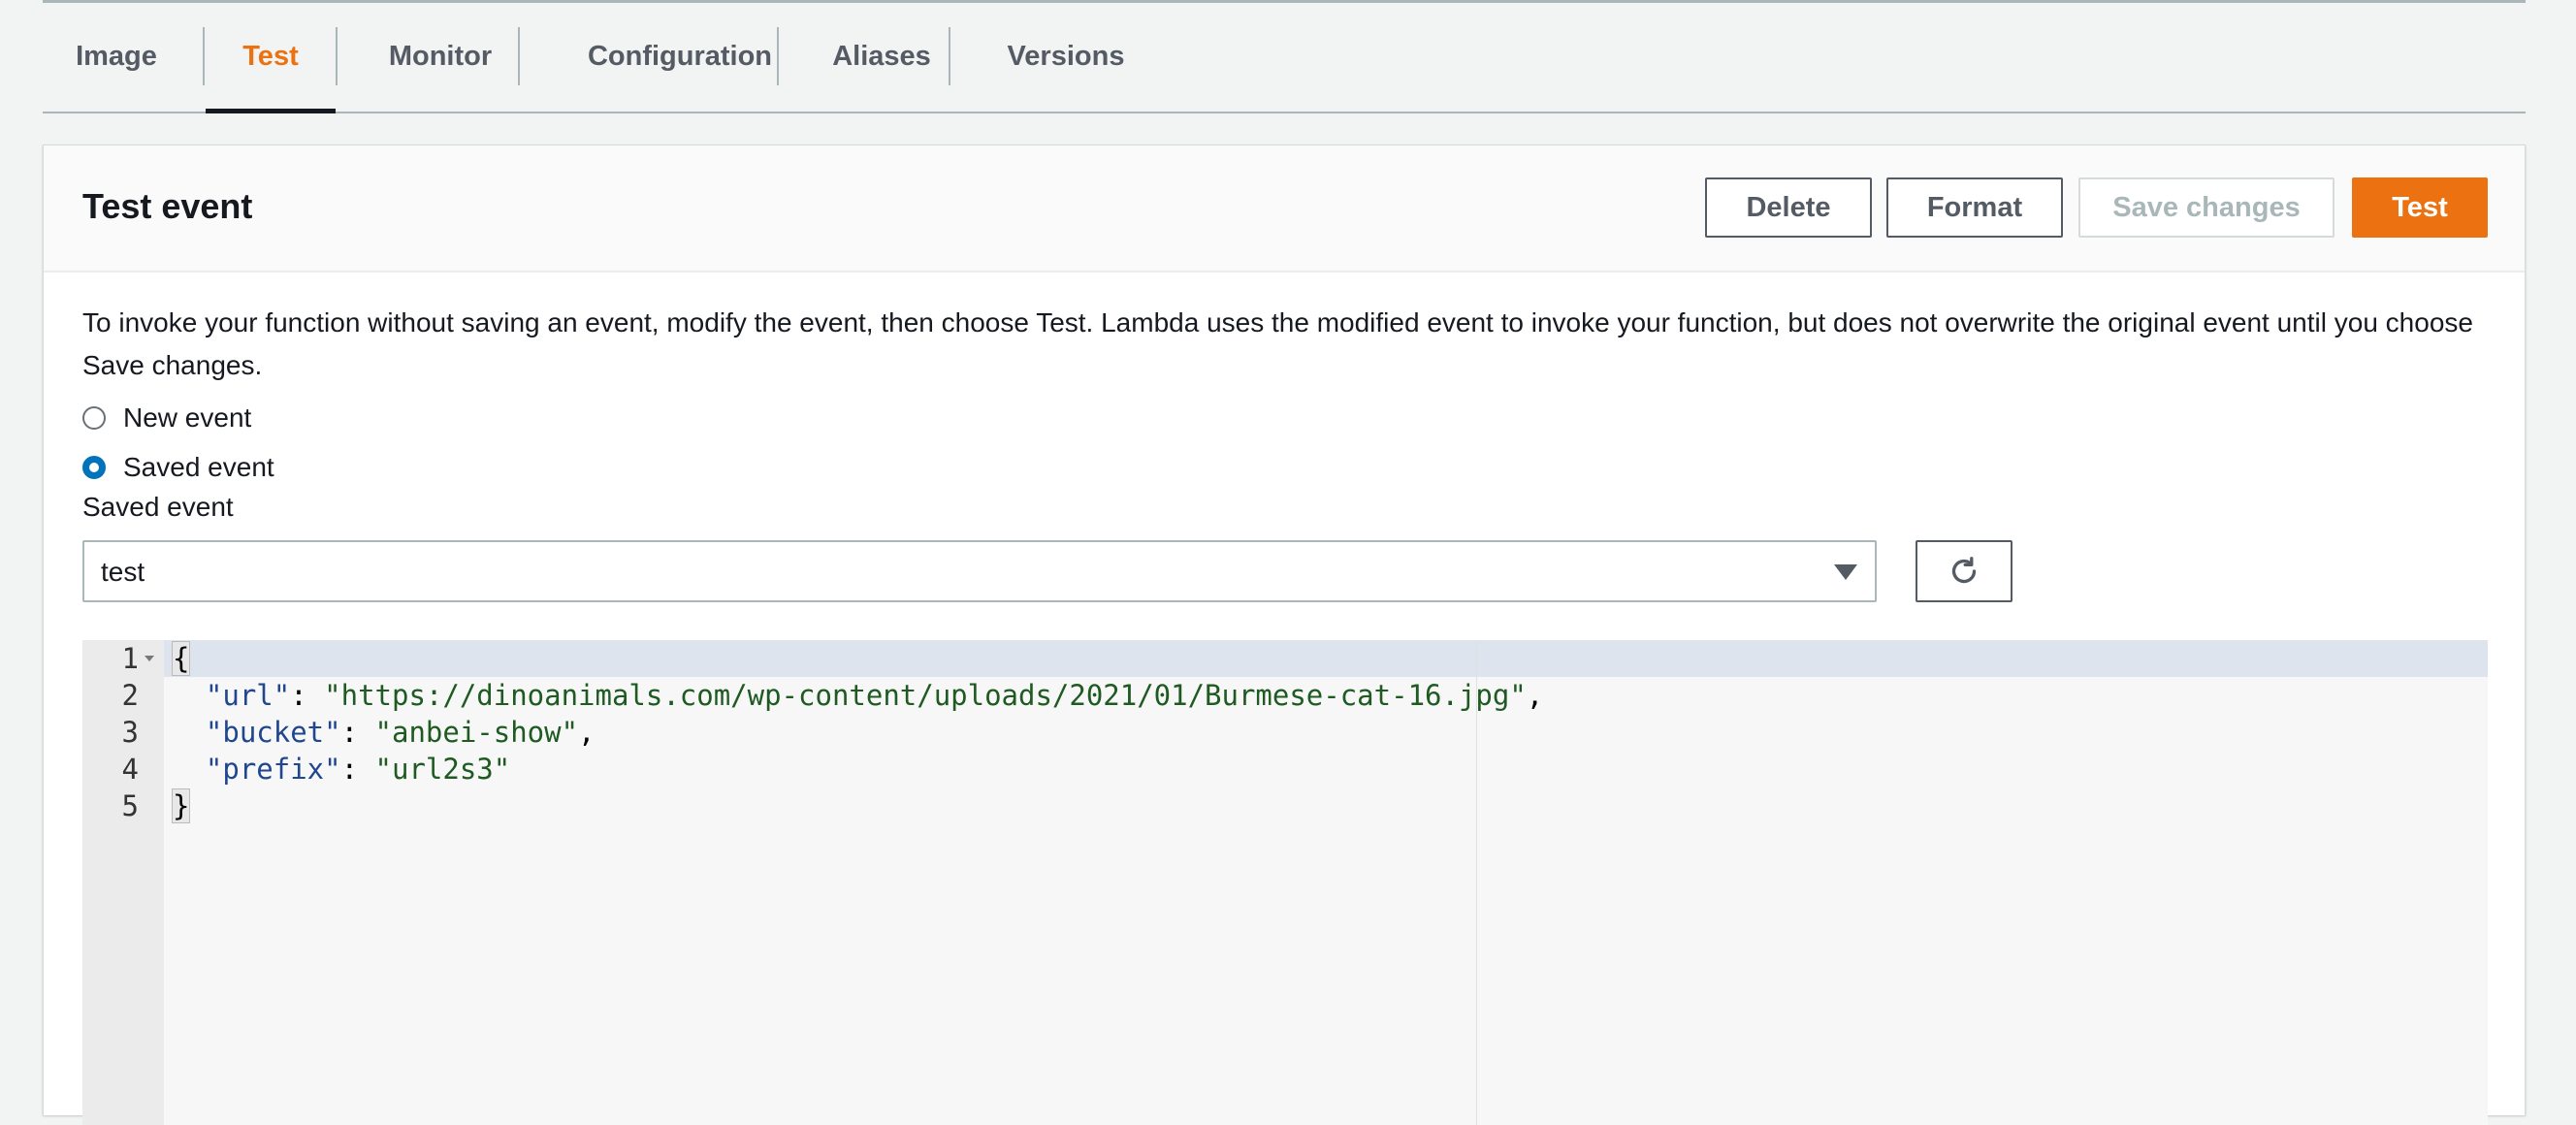 The image size is (2576, 1125). I want to click on line-number: 3, so click(130, 732).